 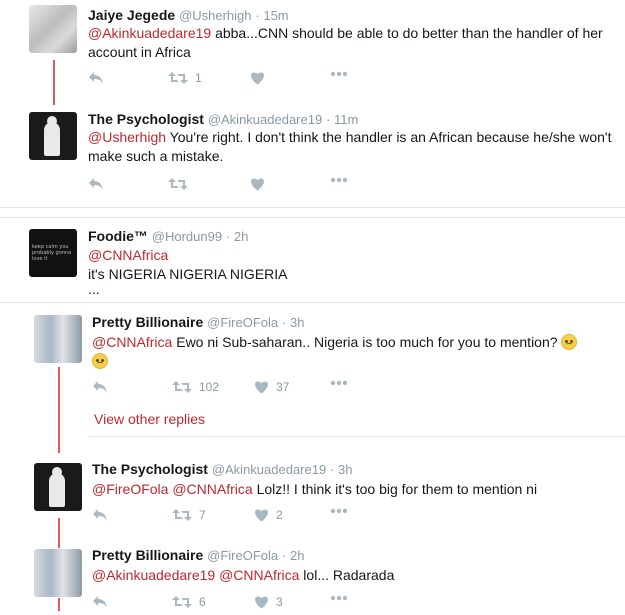 I want to click on retweet-button: 6, so click(x=189, y=602).